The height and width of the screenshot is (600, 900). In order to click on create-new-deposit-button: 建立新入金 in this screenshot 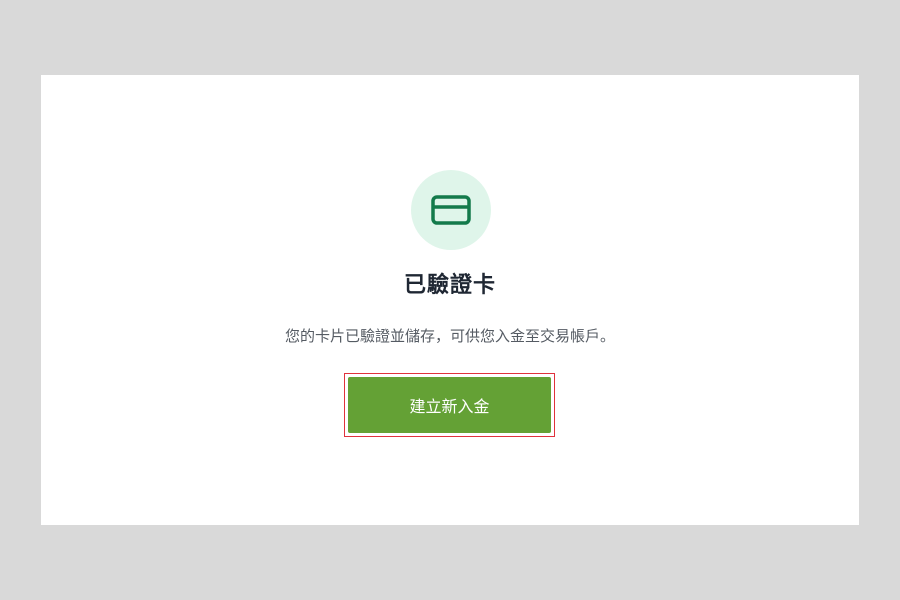, I will do `click(449, 405)`.